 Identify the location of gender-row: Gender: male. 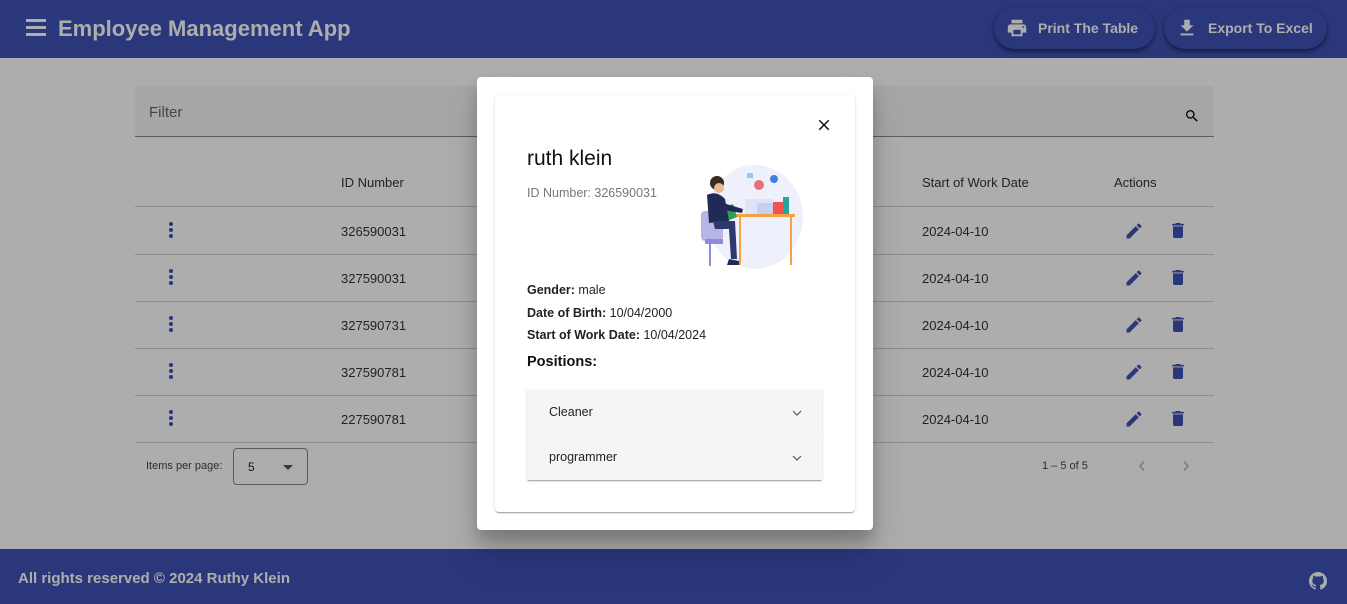
(566, 290).